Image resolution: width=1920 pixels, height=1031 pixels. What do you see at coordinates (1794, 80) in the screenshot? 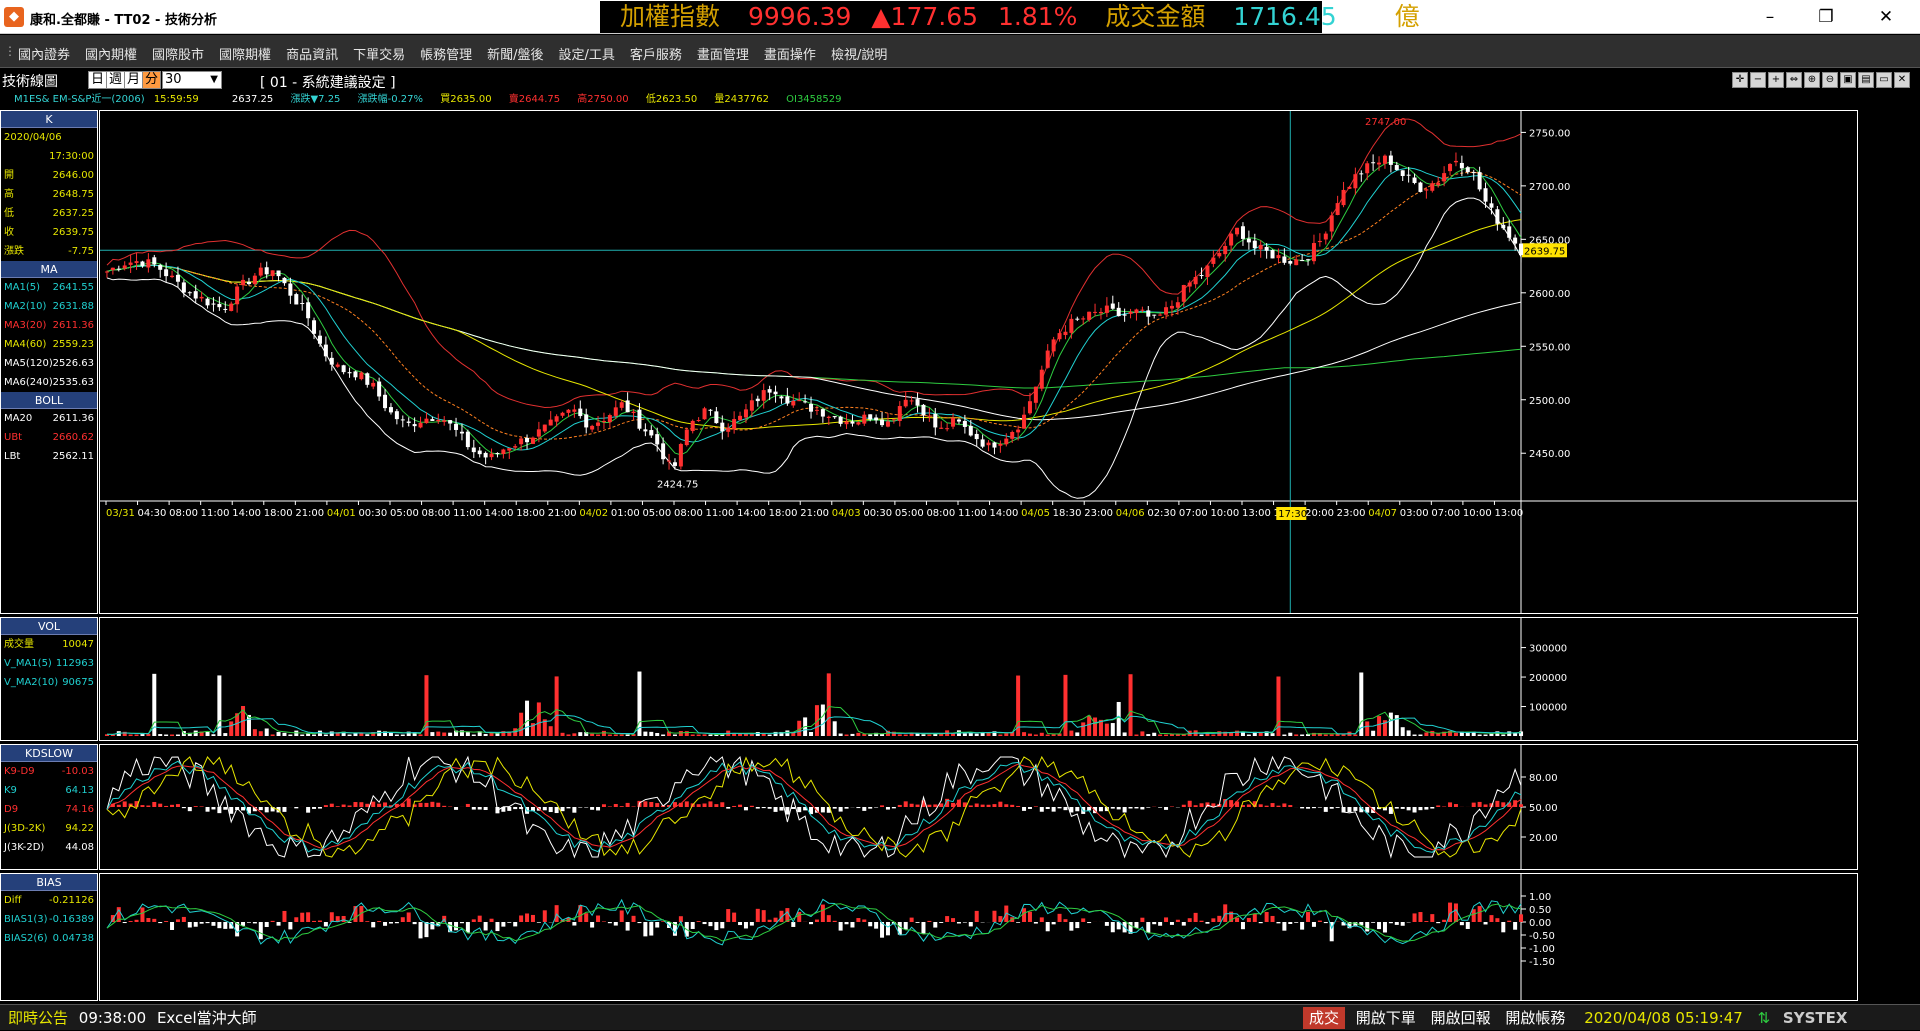
I see `scroll-icon: ⇔` at bounding box center [1794, 80].